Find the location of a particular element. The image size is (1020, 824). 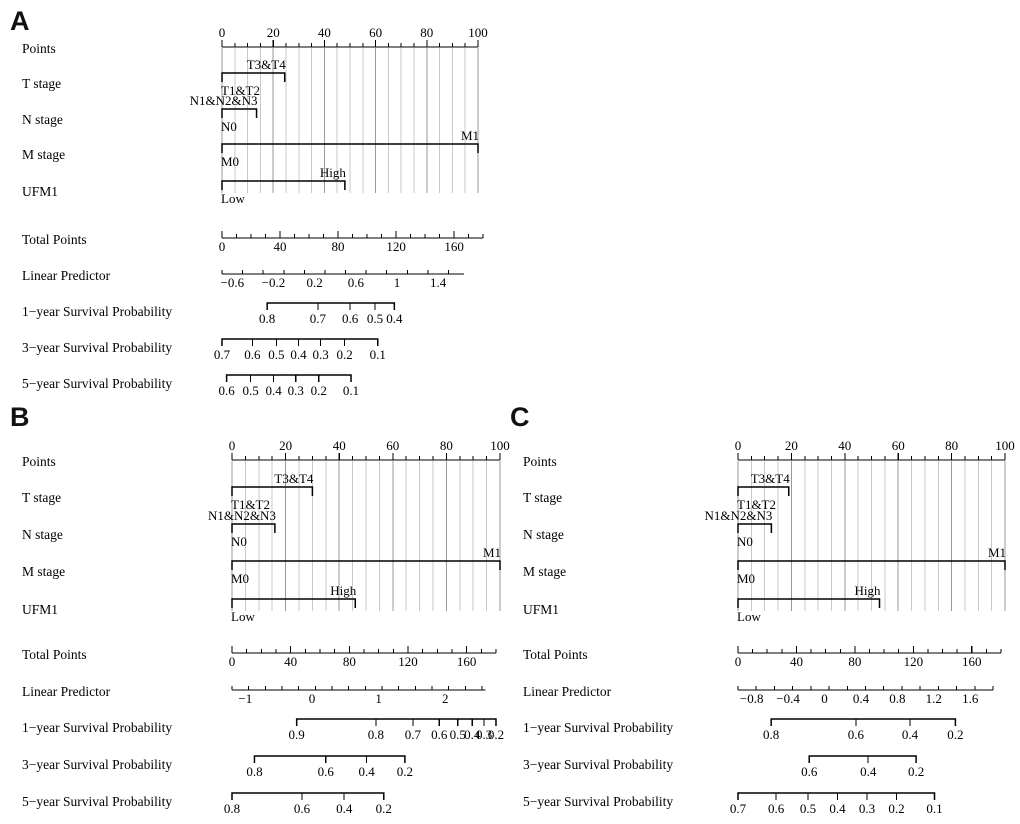

svg-text: −0.2 is located at coordinates (274, 282).